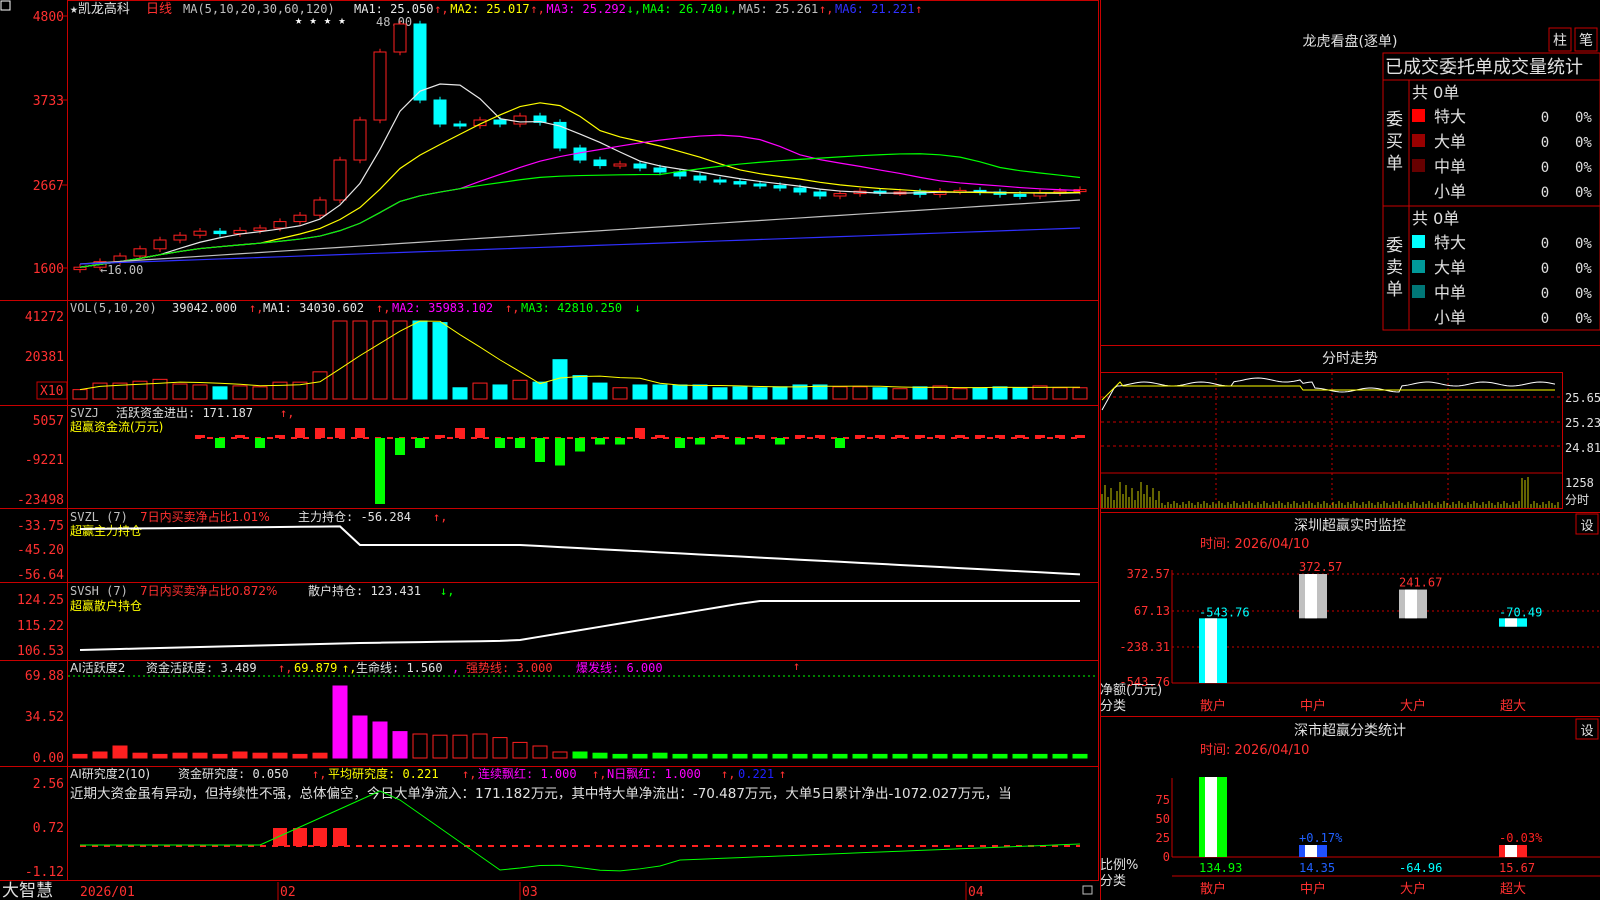 This screenshot has height=900, width=1600. I want to click on fenshi-panel: 分时走势 25.65 25.23 24.81 1258 分时, so click(1350, 430).